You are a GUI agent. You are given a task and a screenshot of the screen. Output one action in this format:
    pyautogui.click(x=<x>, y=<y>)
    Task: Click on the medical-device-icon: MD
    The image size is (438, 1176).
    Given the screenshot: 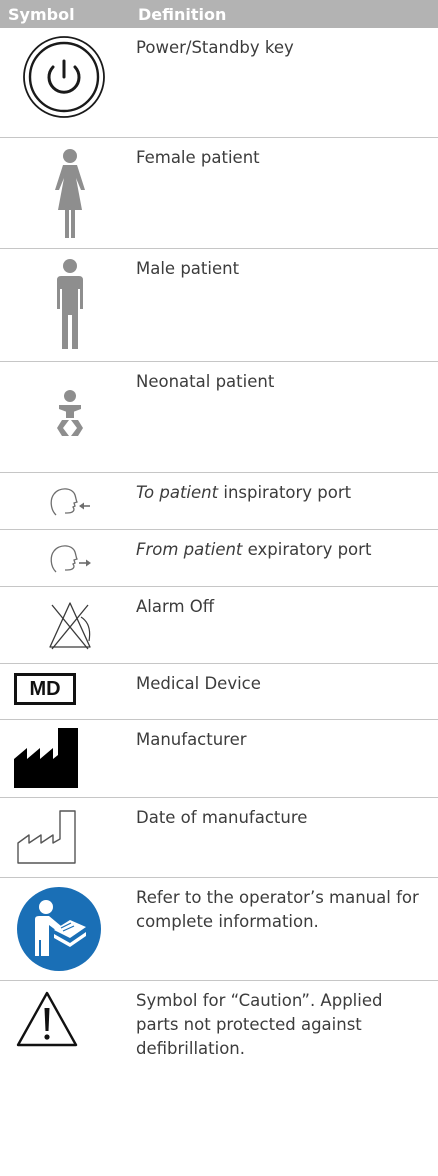 What is the action you would take?
    pyautogui.click(x=45, y=688)
    